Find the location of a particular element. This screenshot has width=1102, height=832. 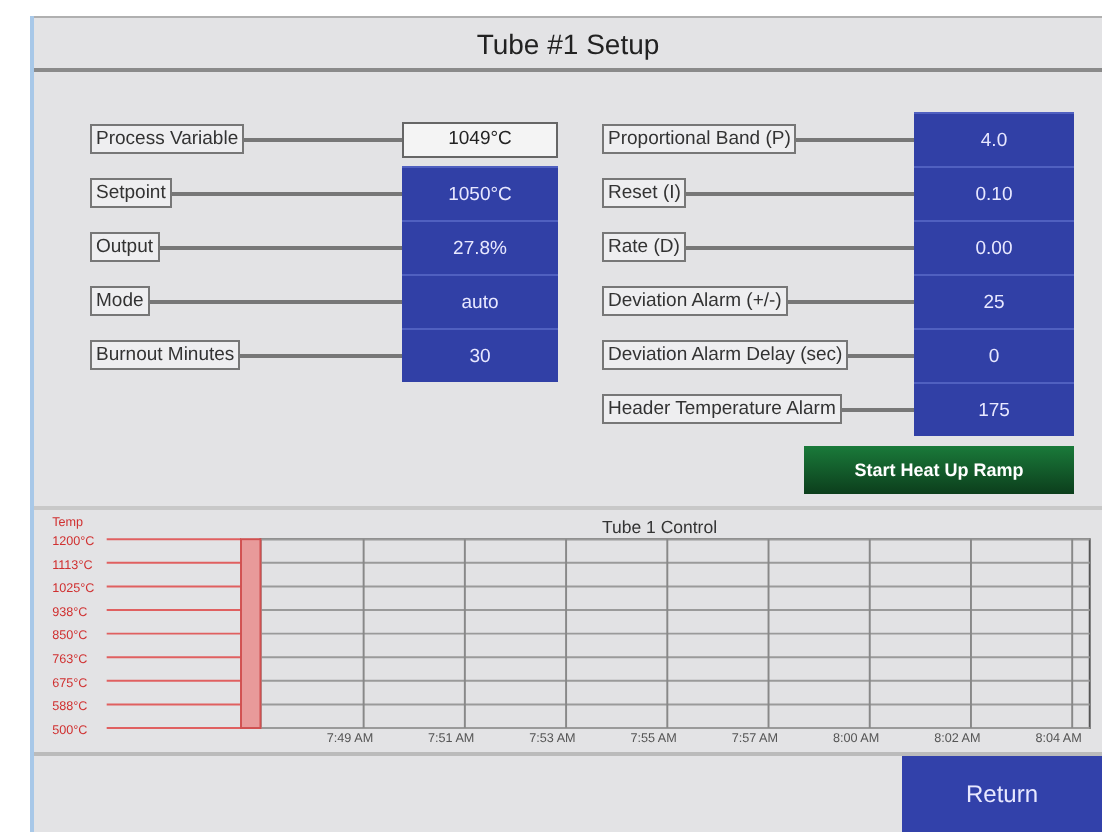

chart-title: Tube 1 Control is located at coordinates (659, 528).